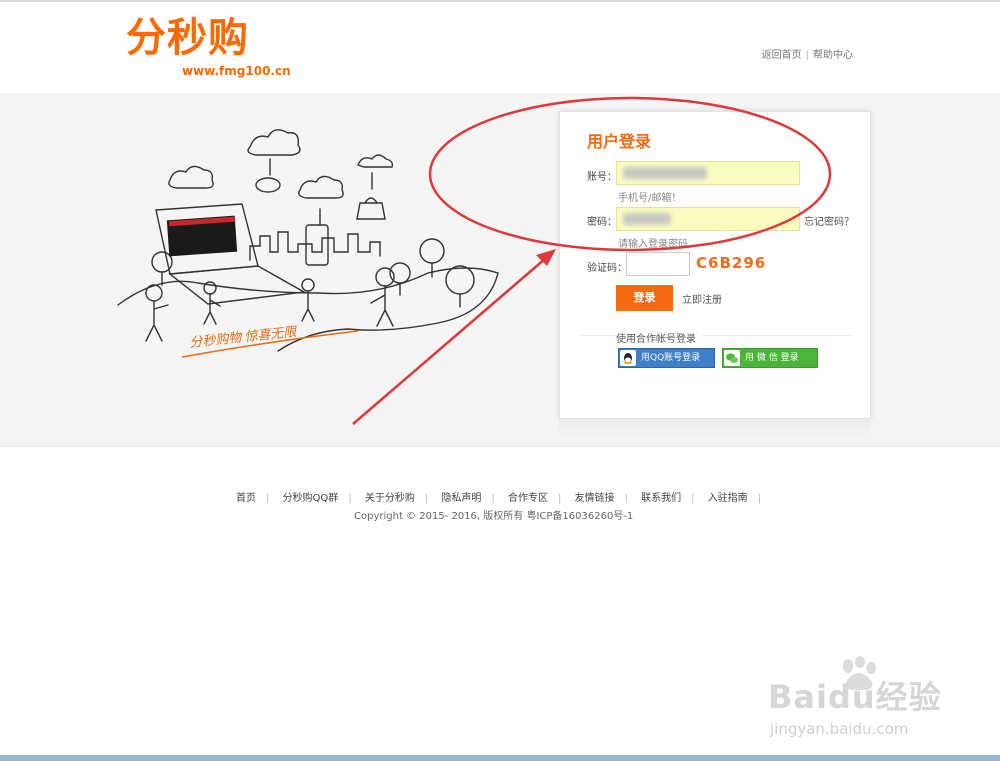 The height and width of the screenshot is (761, 1000). Describe the element at coordinates (653, 244) in the screenshot. I see `password-hint: 请输入登录密码` at that location.